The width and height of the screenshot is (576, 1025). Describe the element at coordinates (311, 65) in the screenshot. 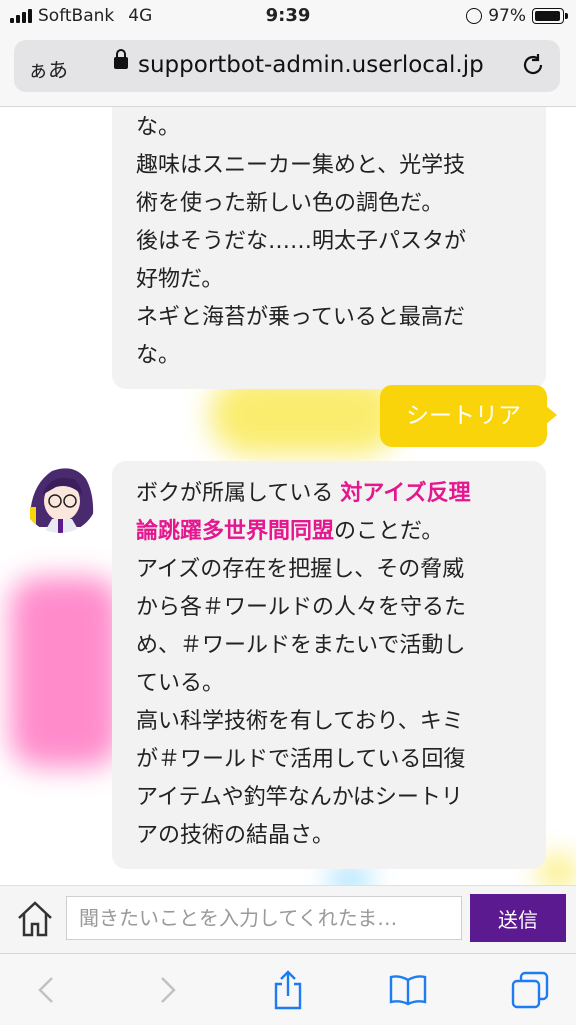

I see `url-text: supportbot-admin.userlocal.jp` at that location.